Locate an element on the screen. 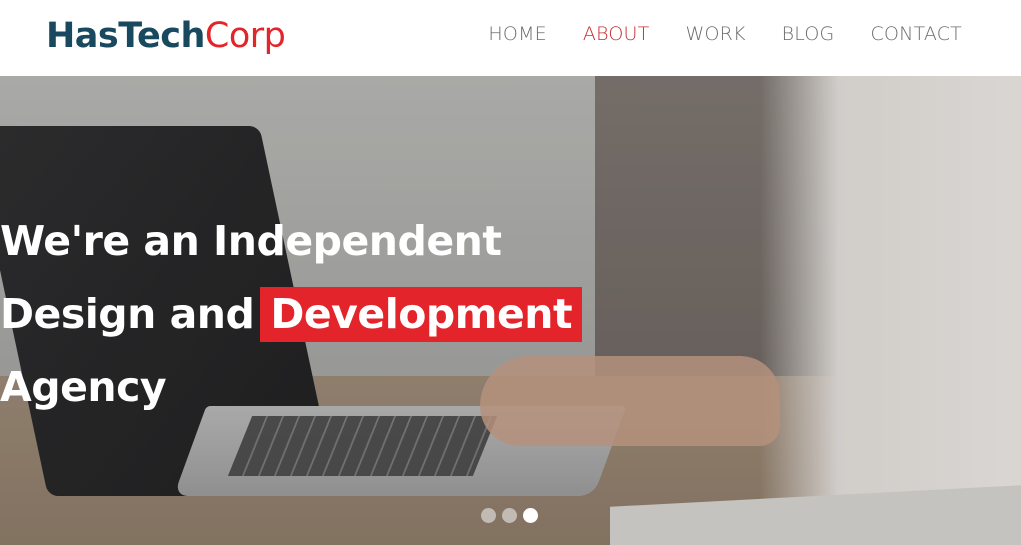  site-header: HasTechCorp HOME ABOUT WORK BLOG CONTACT is located at coordinates (510, 38).